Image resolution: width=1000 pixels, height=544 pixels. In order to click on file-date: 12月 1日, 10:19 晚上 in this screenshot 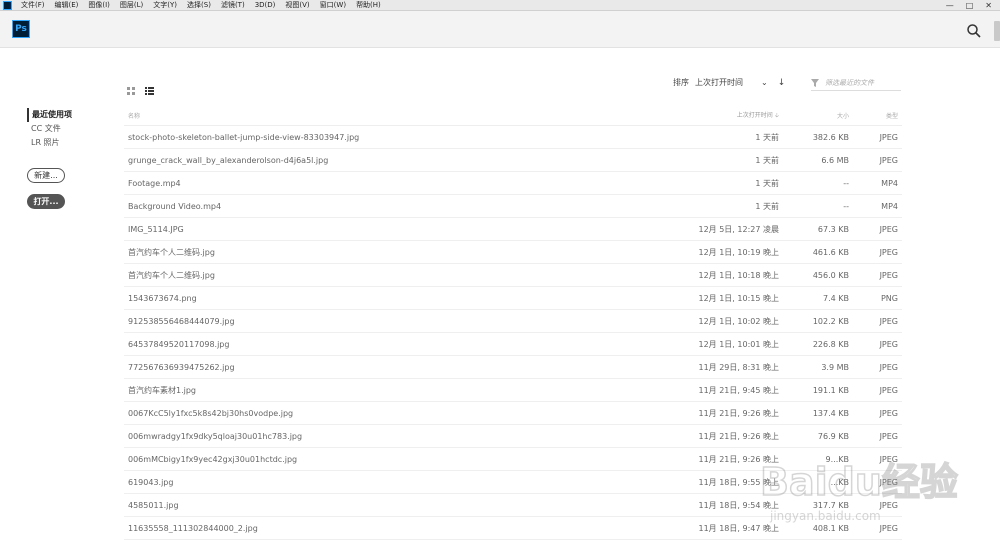, I will do `click(739, 252)`.